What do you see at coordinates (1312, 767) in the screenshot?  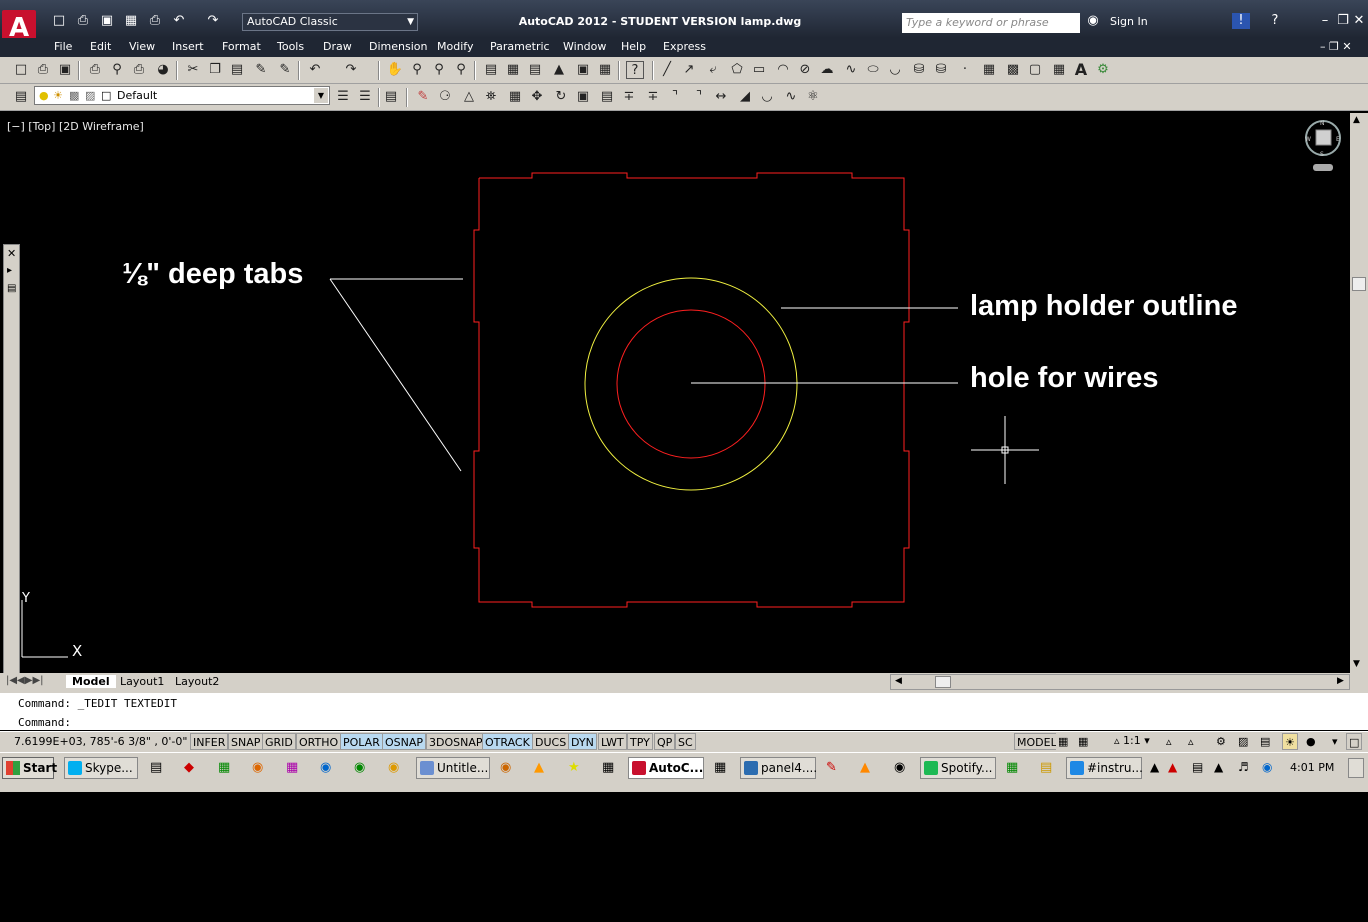 I see `system-clock: 4:01 PM` at bounding box center [1312, 767].